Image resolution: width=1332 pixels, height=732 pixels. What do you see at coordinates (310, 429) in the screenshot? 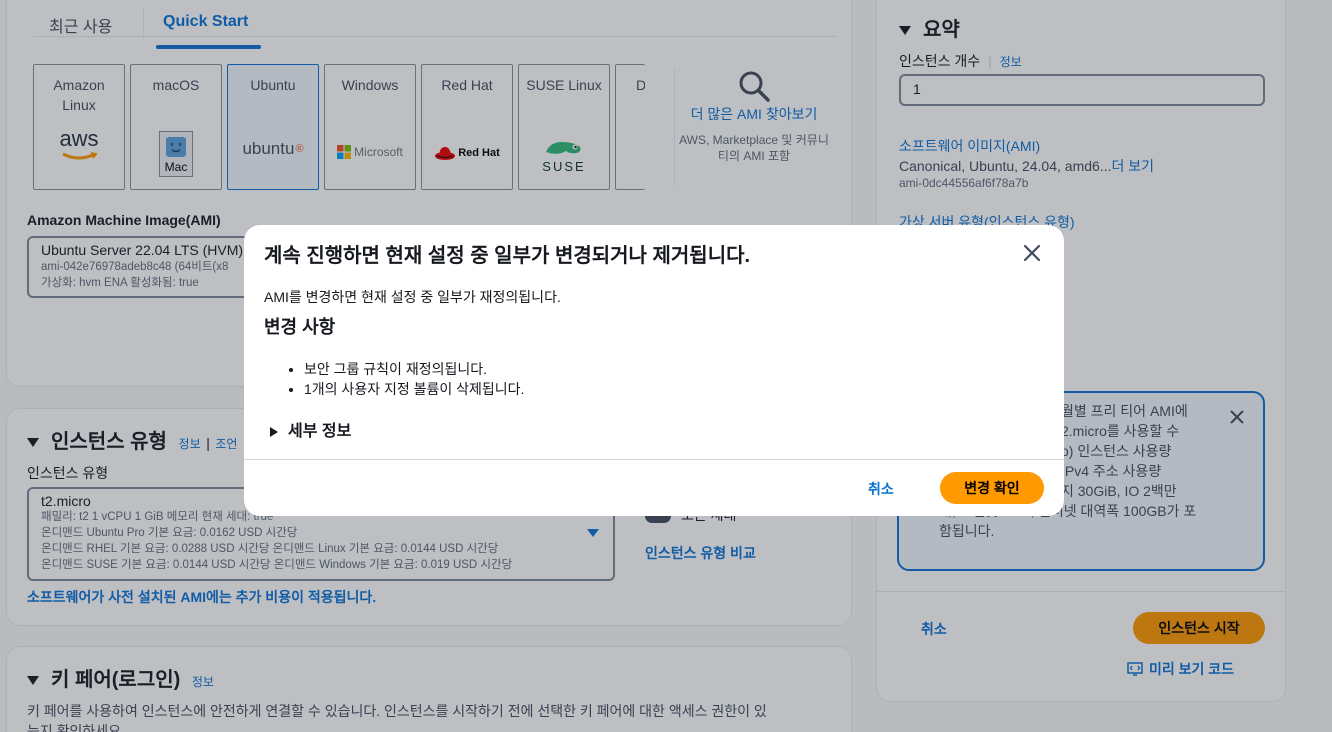
I see `details-expander: 세부 정보` at bounding box center [310, 429].